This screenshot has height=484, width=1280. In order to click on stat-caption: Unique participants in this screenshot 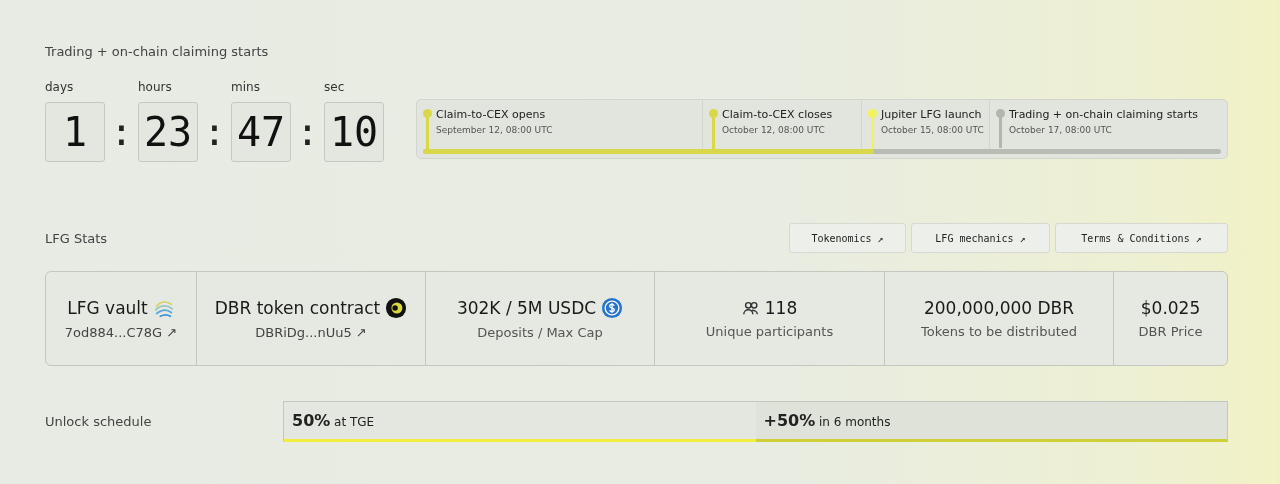, I will do `click(769, 331)`.